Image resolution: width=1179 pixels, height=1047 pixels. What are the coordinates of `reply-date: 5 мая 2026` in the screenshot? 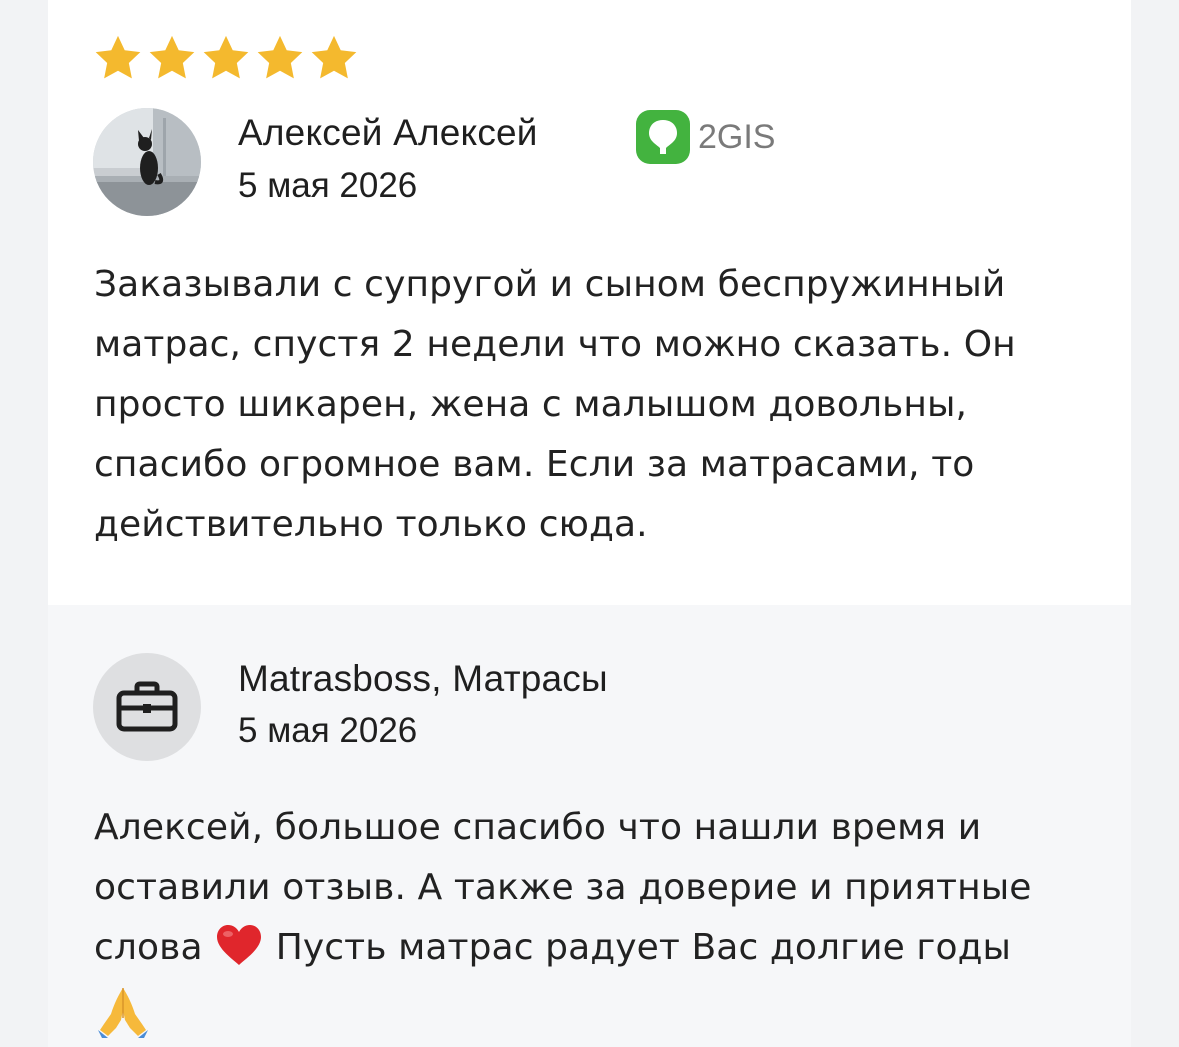 It's located at (328, 730).